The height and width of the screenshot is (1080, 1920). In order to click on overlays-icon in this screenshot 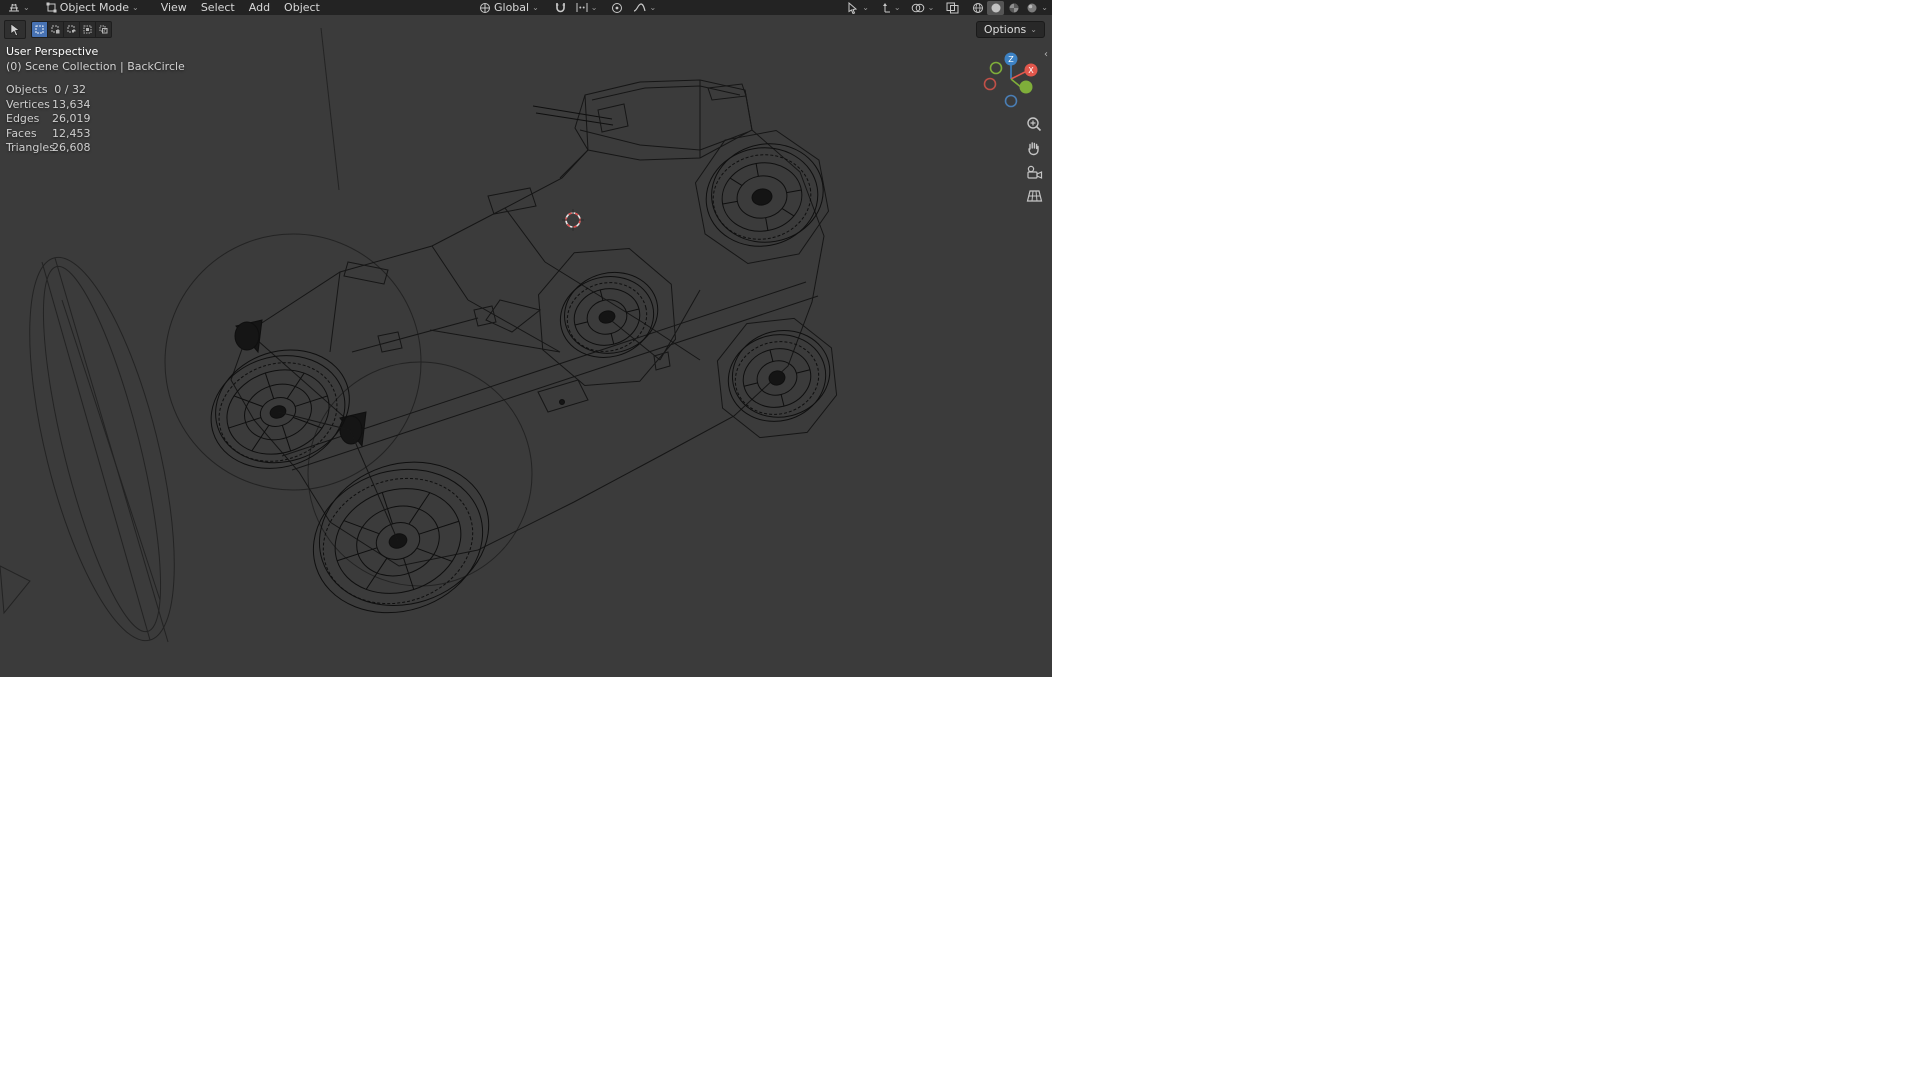, I will do `click(917, 7)`.